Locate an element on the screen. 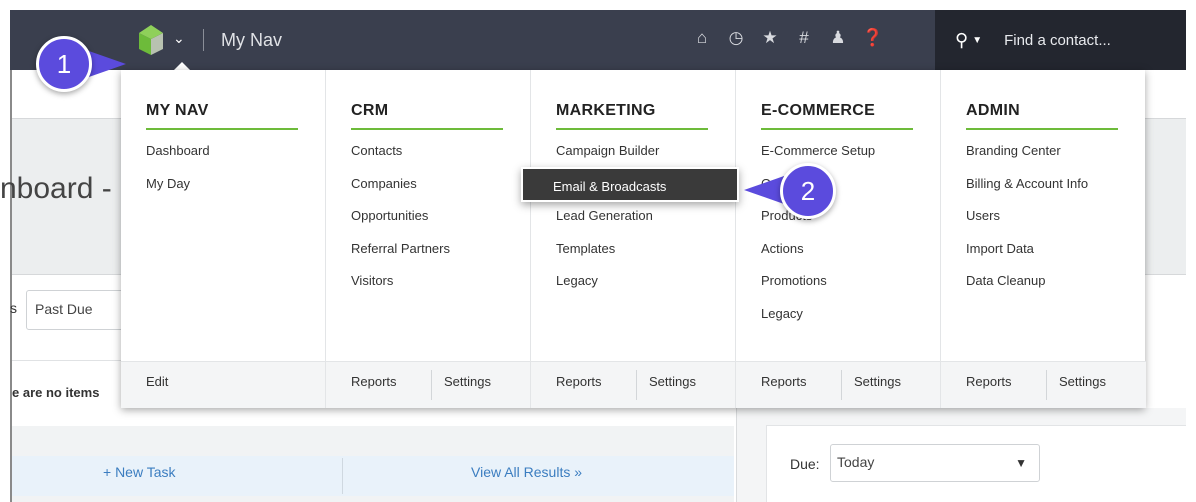  menu-item-templates: Templates is located at coordinates (612, 257).